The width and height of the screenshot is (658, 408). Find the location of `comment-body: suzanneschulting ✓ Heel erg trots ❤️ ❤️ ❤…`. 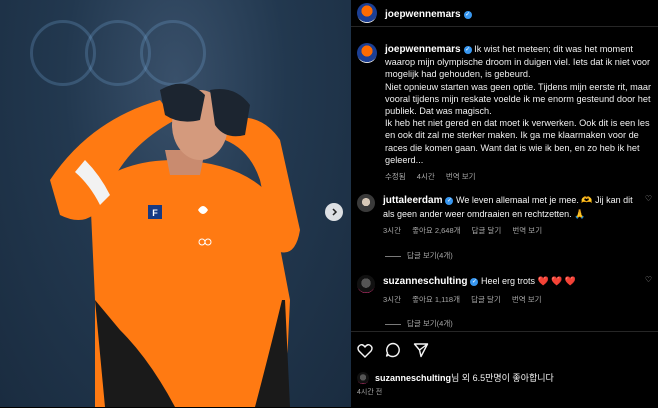

comment-body: suzanneschulting ✓ Heel erg trots ❤️ ❤️ ❤… is located at coordinates (514, 290).